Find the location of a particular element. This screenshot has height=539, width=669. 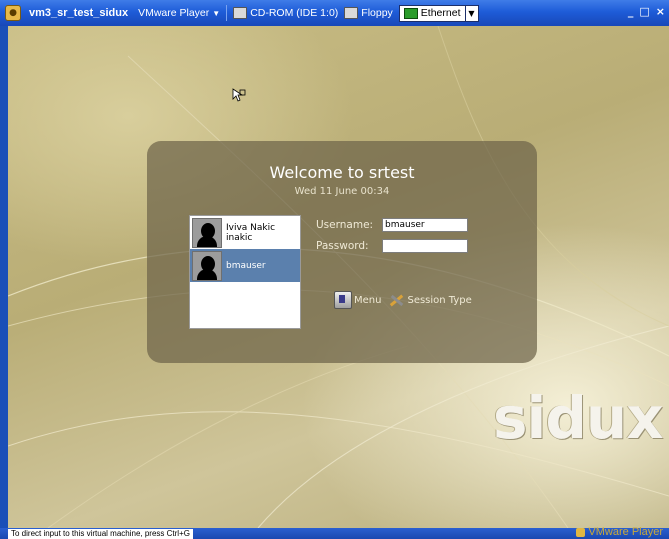

toolbar-divider is located at coordinates (227, 13).